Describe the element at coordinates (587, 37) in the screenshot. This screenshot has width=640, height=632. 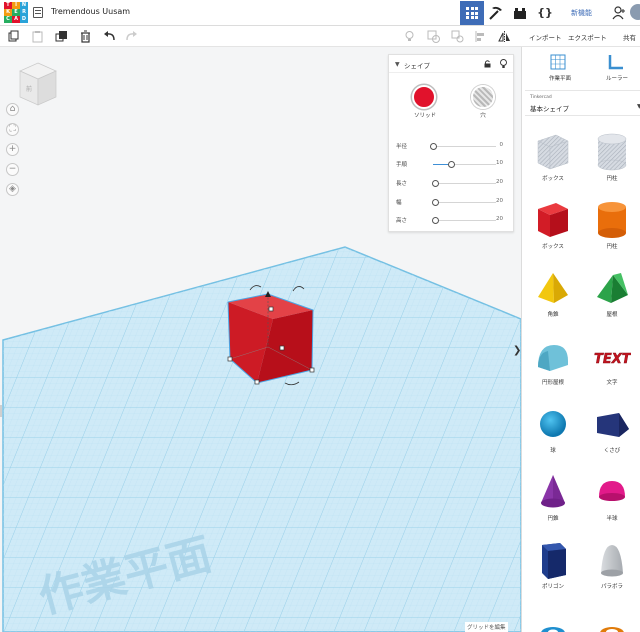
I see `export-tab: エクスポート` at that location.